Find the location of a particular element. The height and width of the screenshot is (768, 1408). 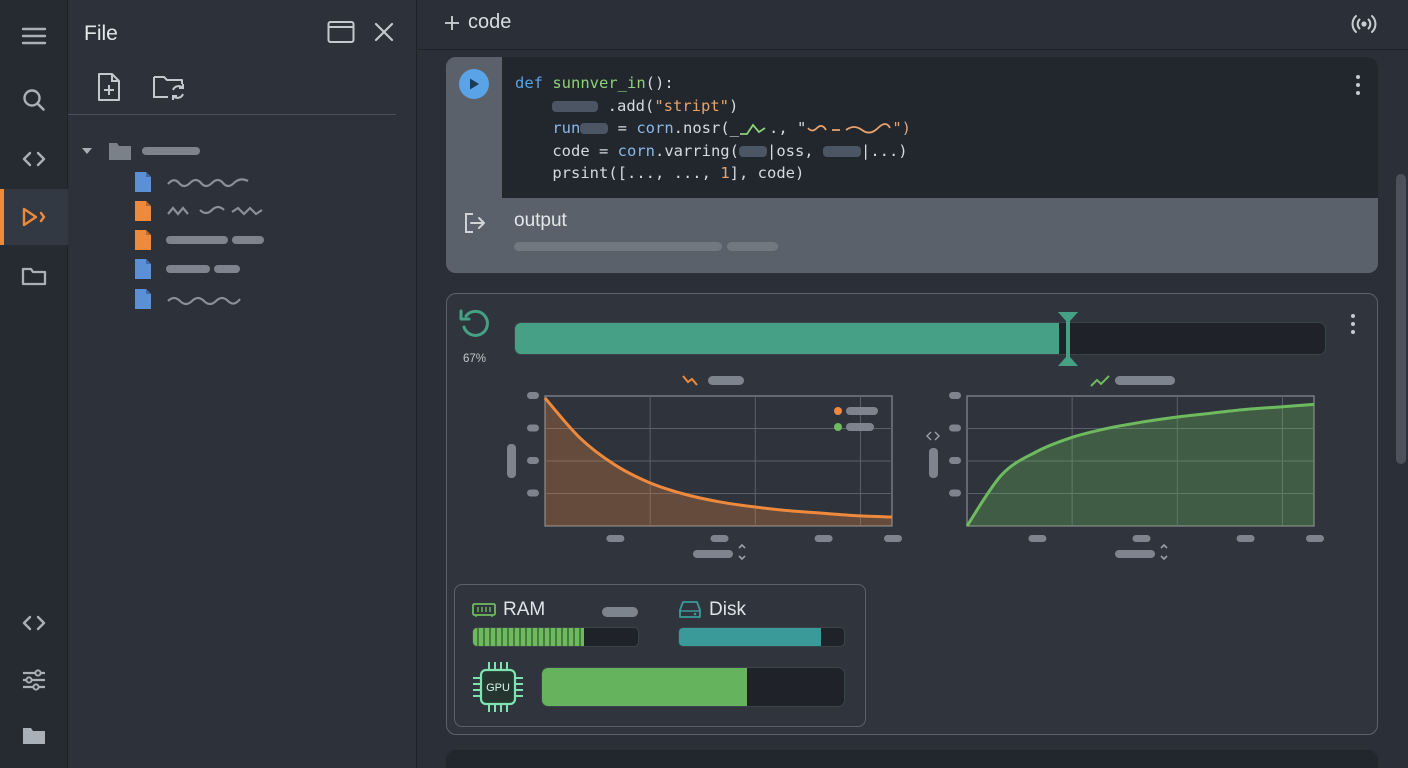

ram-value-placeholder is located at coordinates (620, 612).